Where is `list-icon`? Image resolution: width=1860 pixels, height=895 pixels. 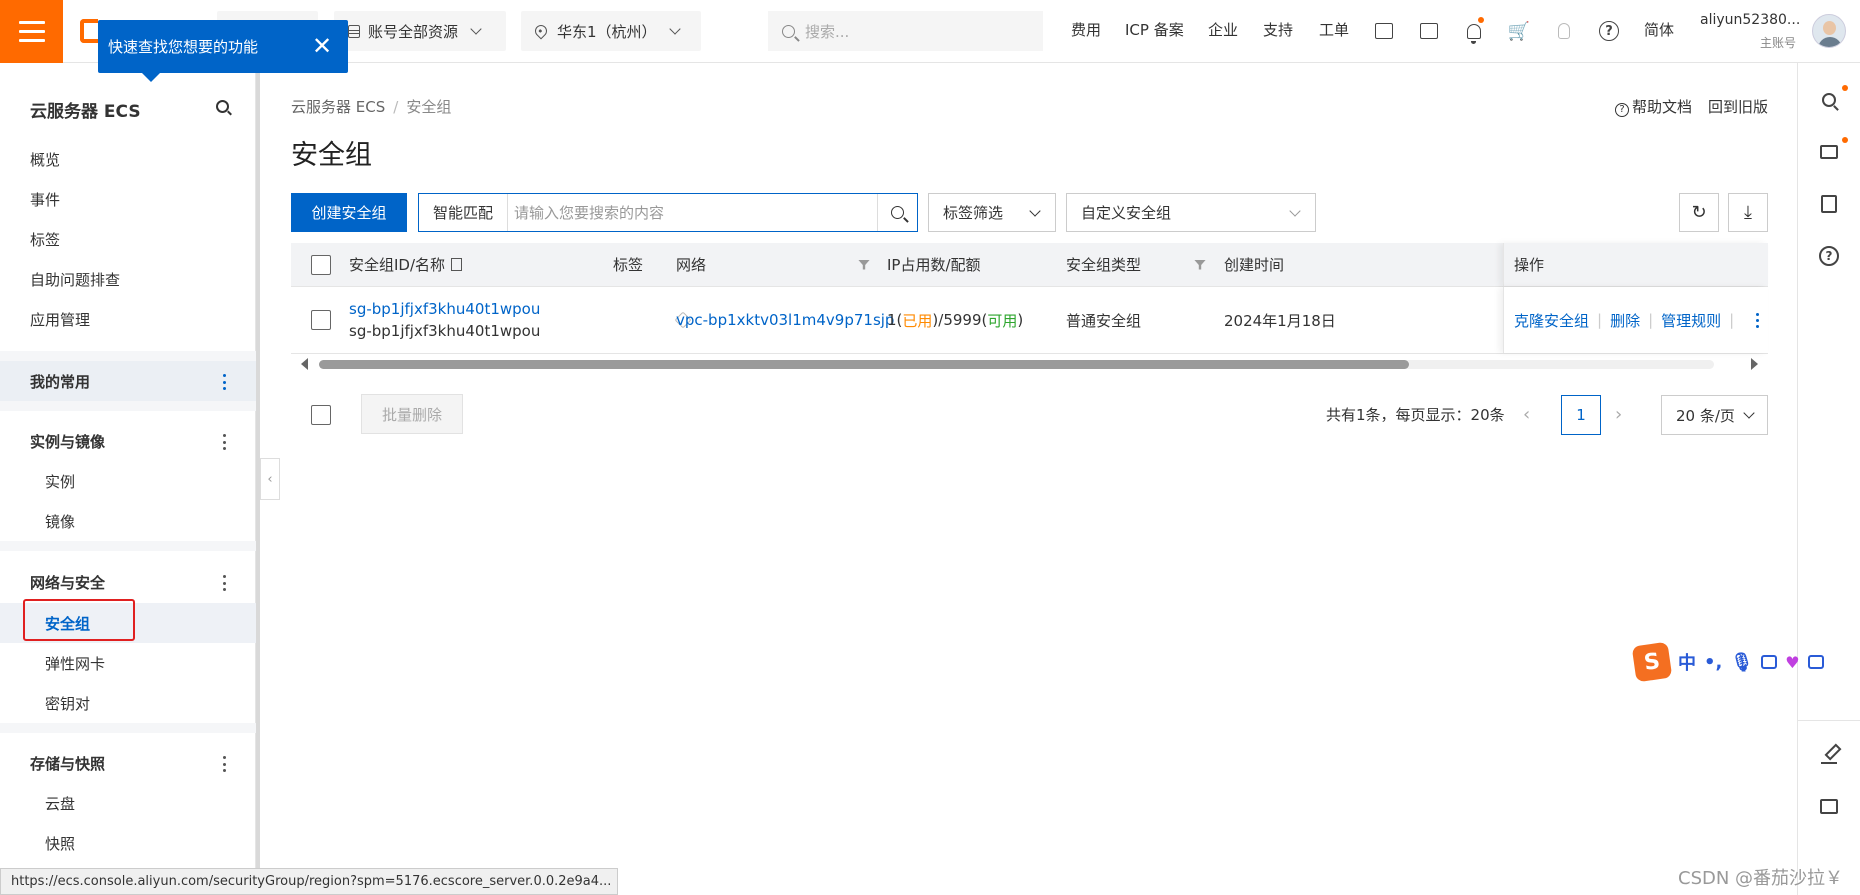
list-icon is located at coordinates (1829, 204).